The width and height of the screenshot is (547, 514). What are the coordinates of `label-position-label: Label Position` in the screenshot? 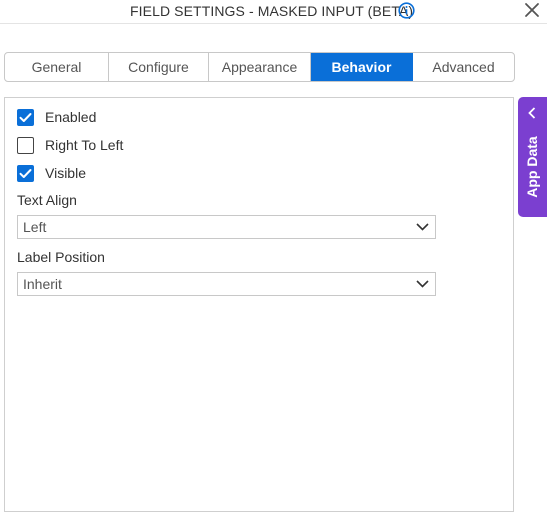 It's located at (61, 257).